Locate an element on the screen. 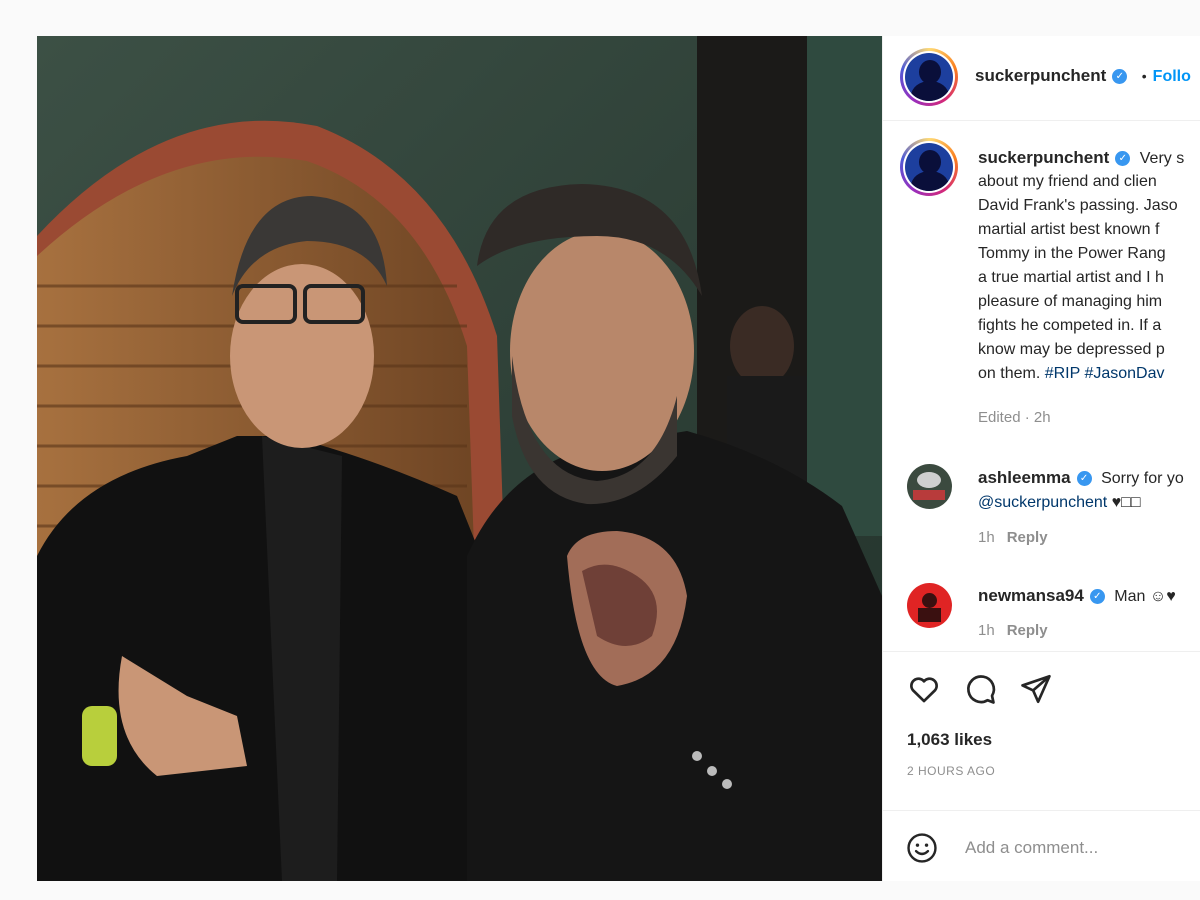  mention-link: @suckerpunchent is located at coordinates (1042, 502).